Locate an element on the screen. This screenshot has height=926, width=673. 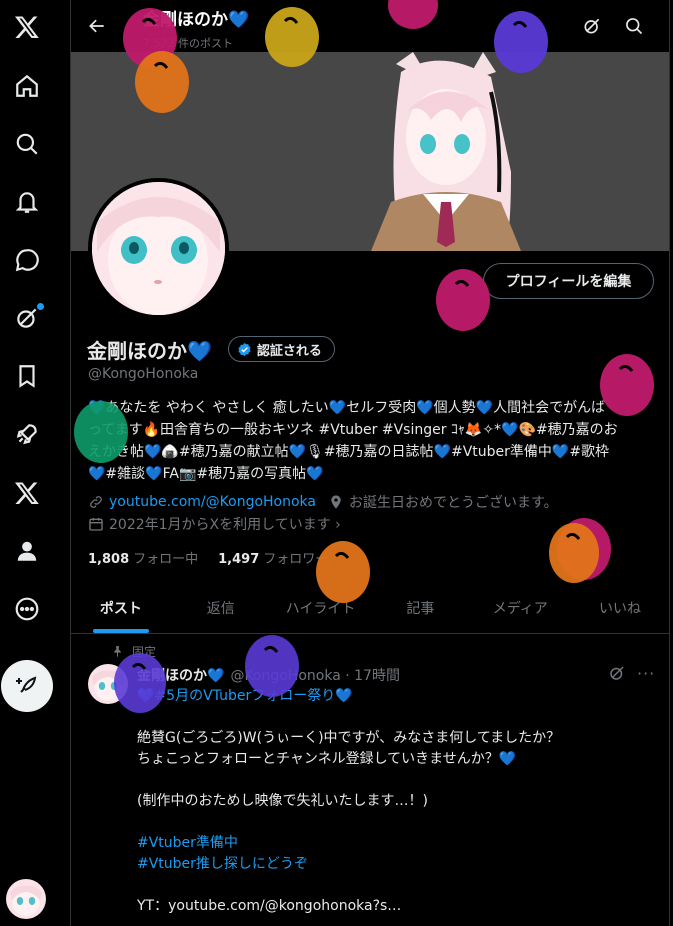
name-row: 金剛ほのか💙 認証される is located at coordinates (211, 349).